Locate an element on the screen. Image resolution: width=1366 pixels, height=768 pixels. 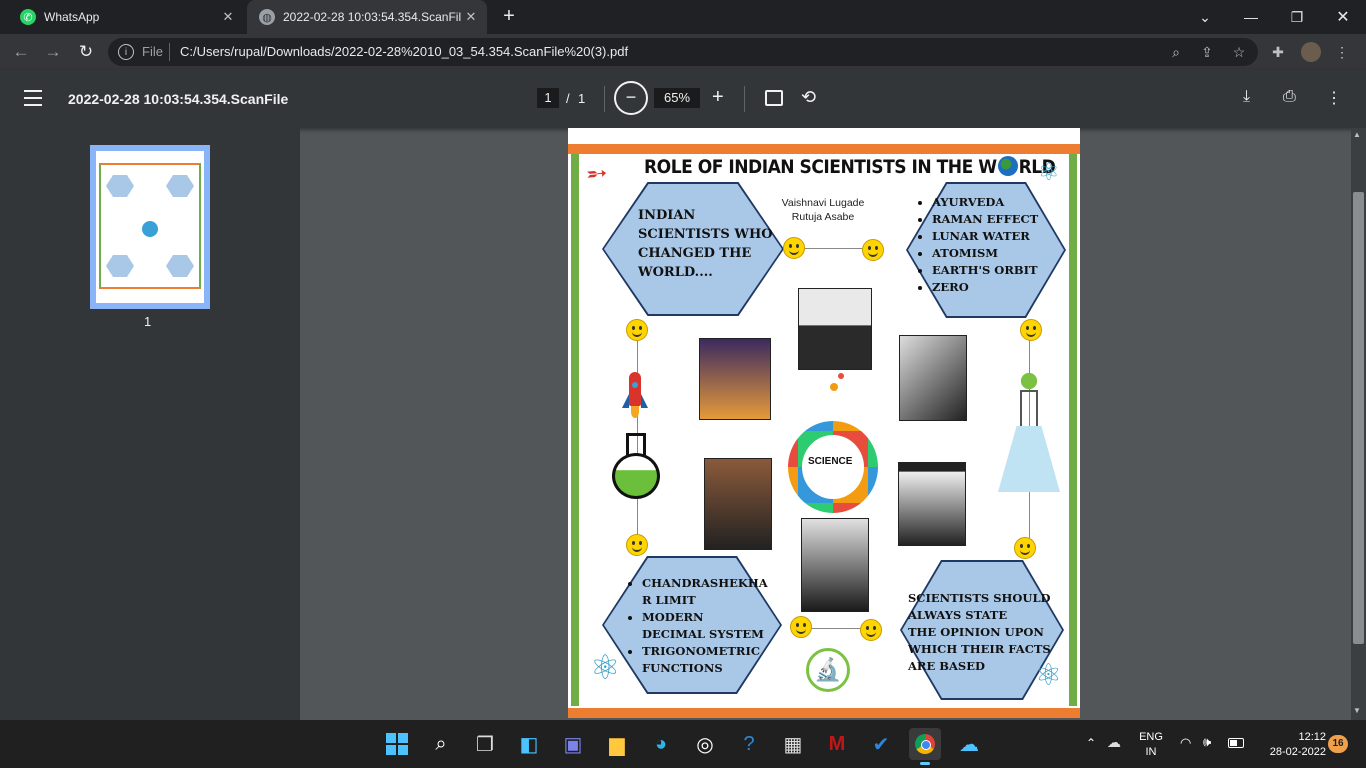
total-pages: 1 is located at coordinates (582, 98).